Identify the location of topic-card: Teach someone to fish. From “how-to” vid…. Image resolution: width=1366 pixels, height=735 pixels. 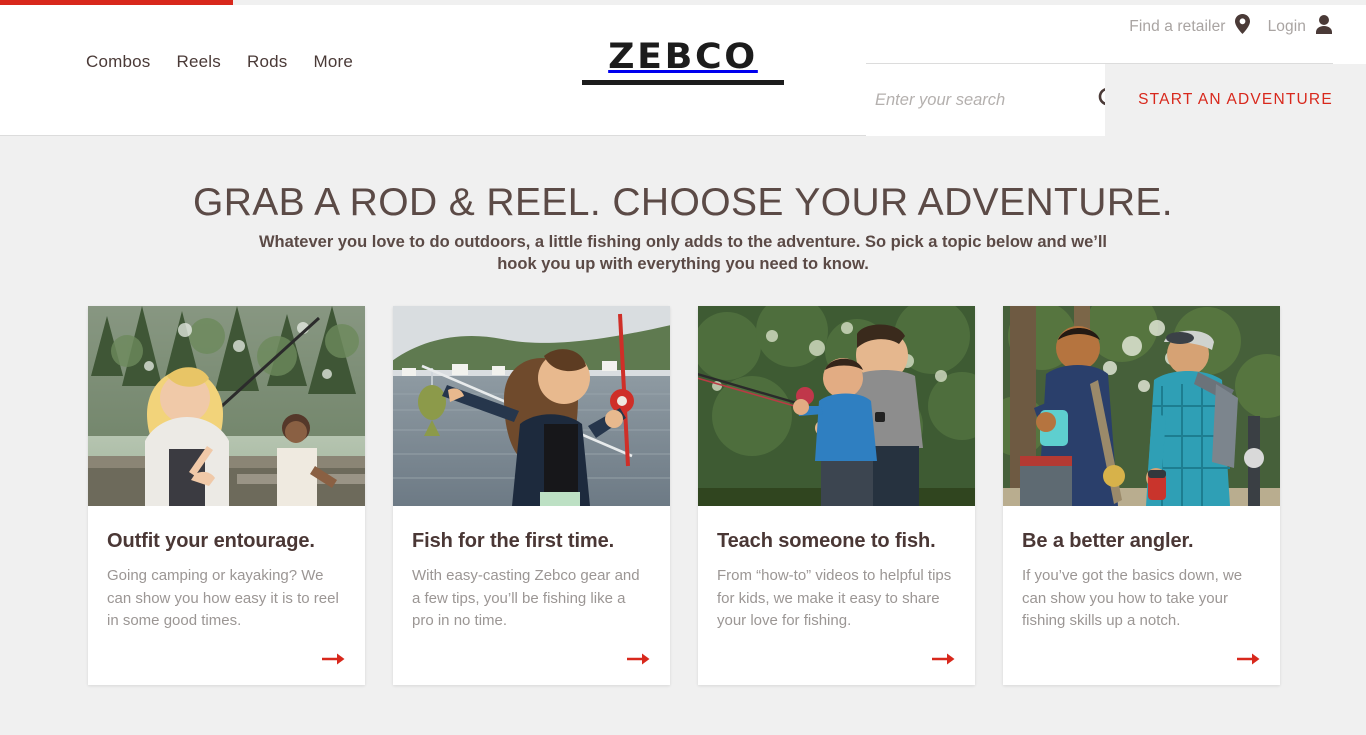
(836, 495).